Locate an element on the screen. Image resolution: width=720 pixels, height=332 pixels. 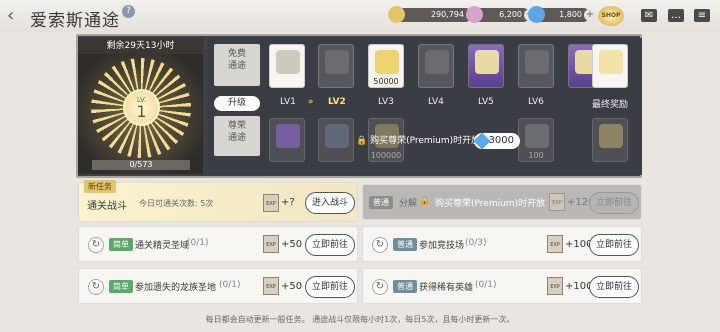
premium-reward-final is located at coordinates (610, 140).